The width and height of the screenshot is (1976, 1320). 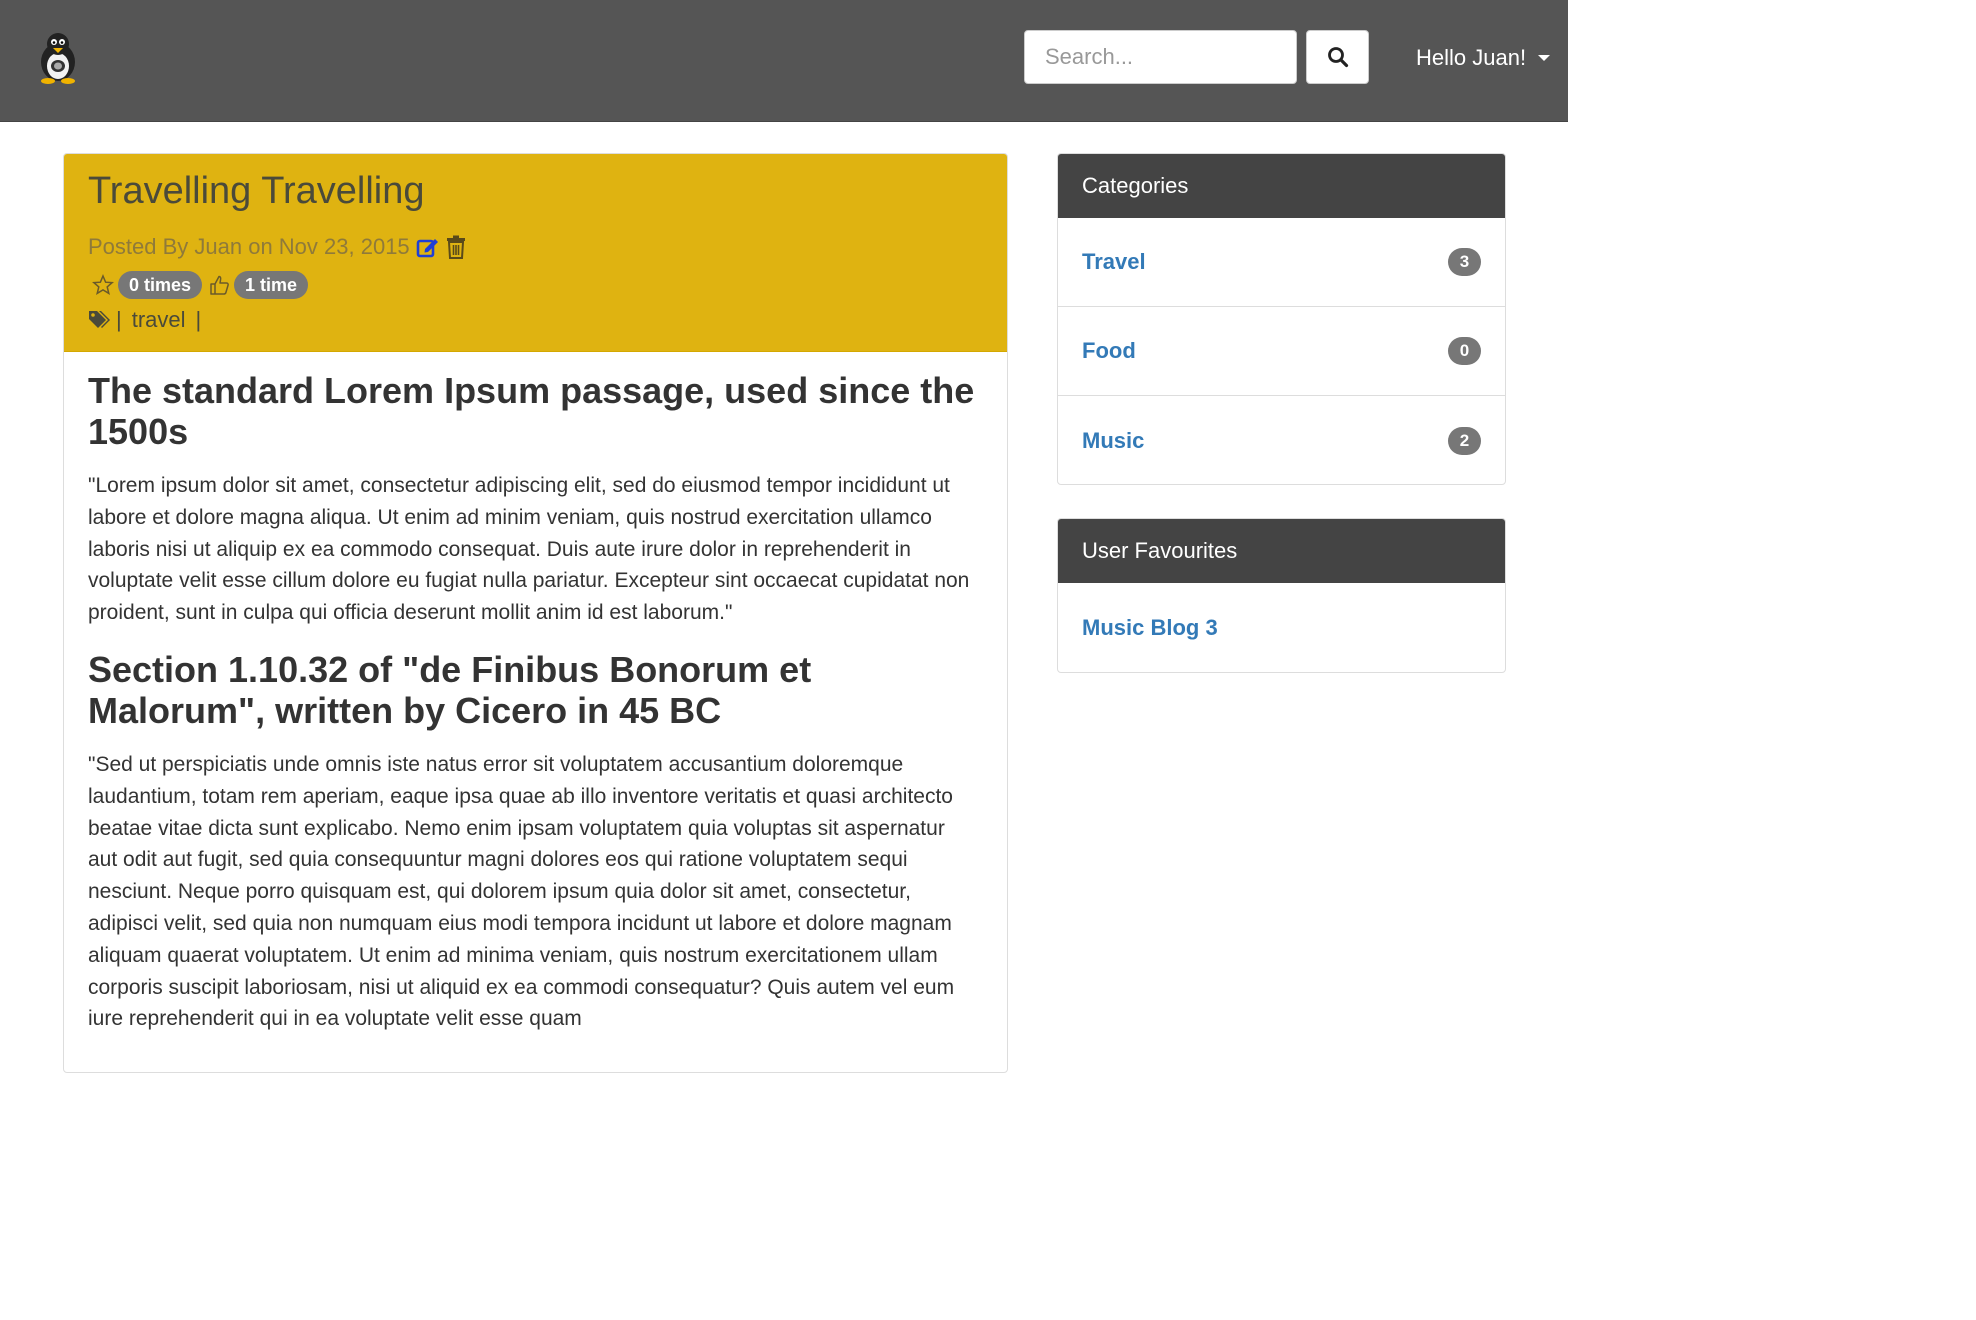 I want to click on post-meta-text: Posted By Juan on Nov 23, 2015, so click(x=249, y=246).